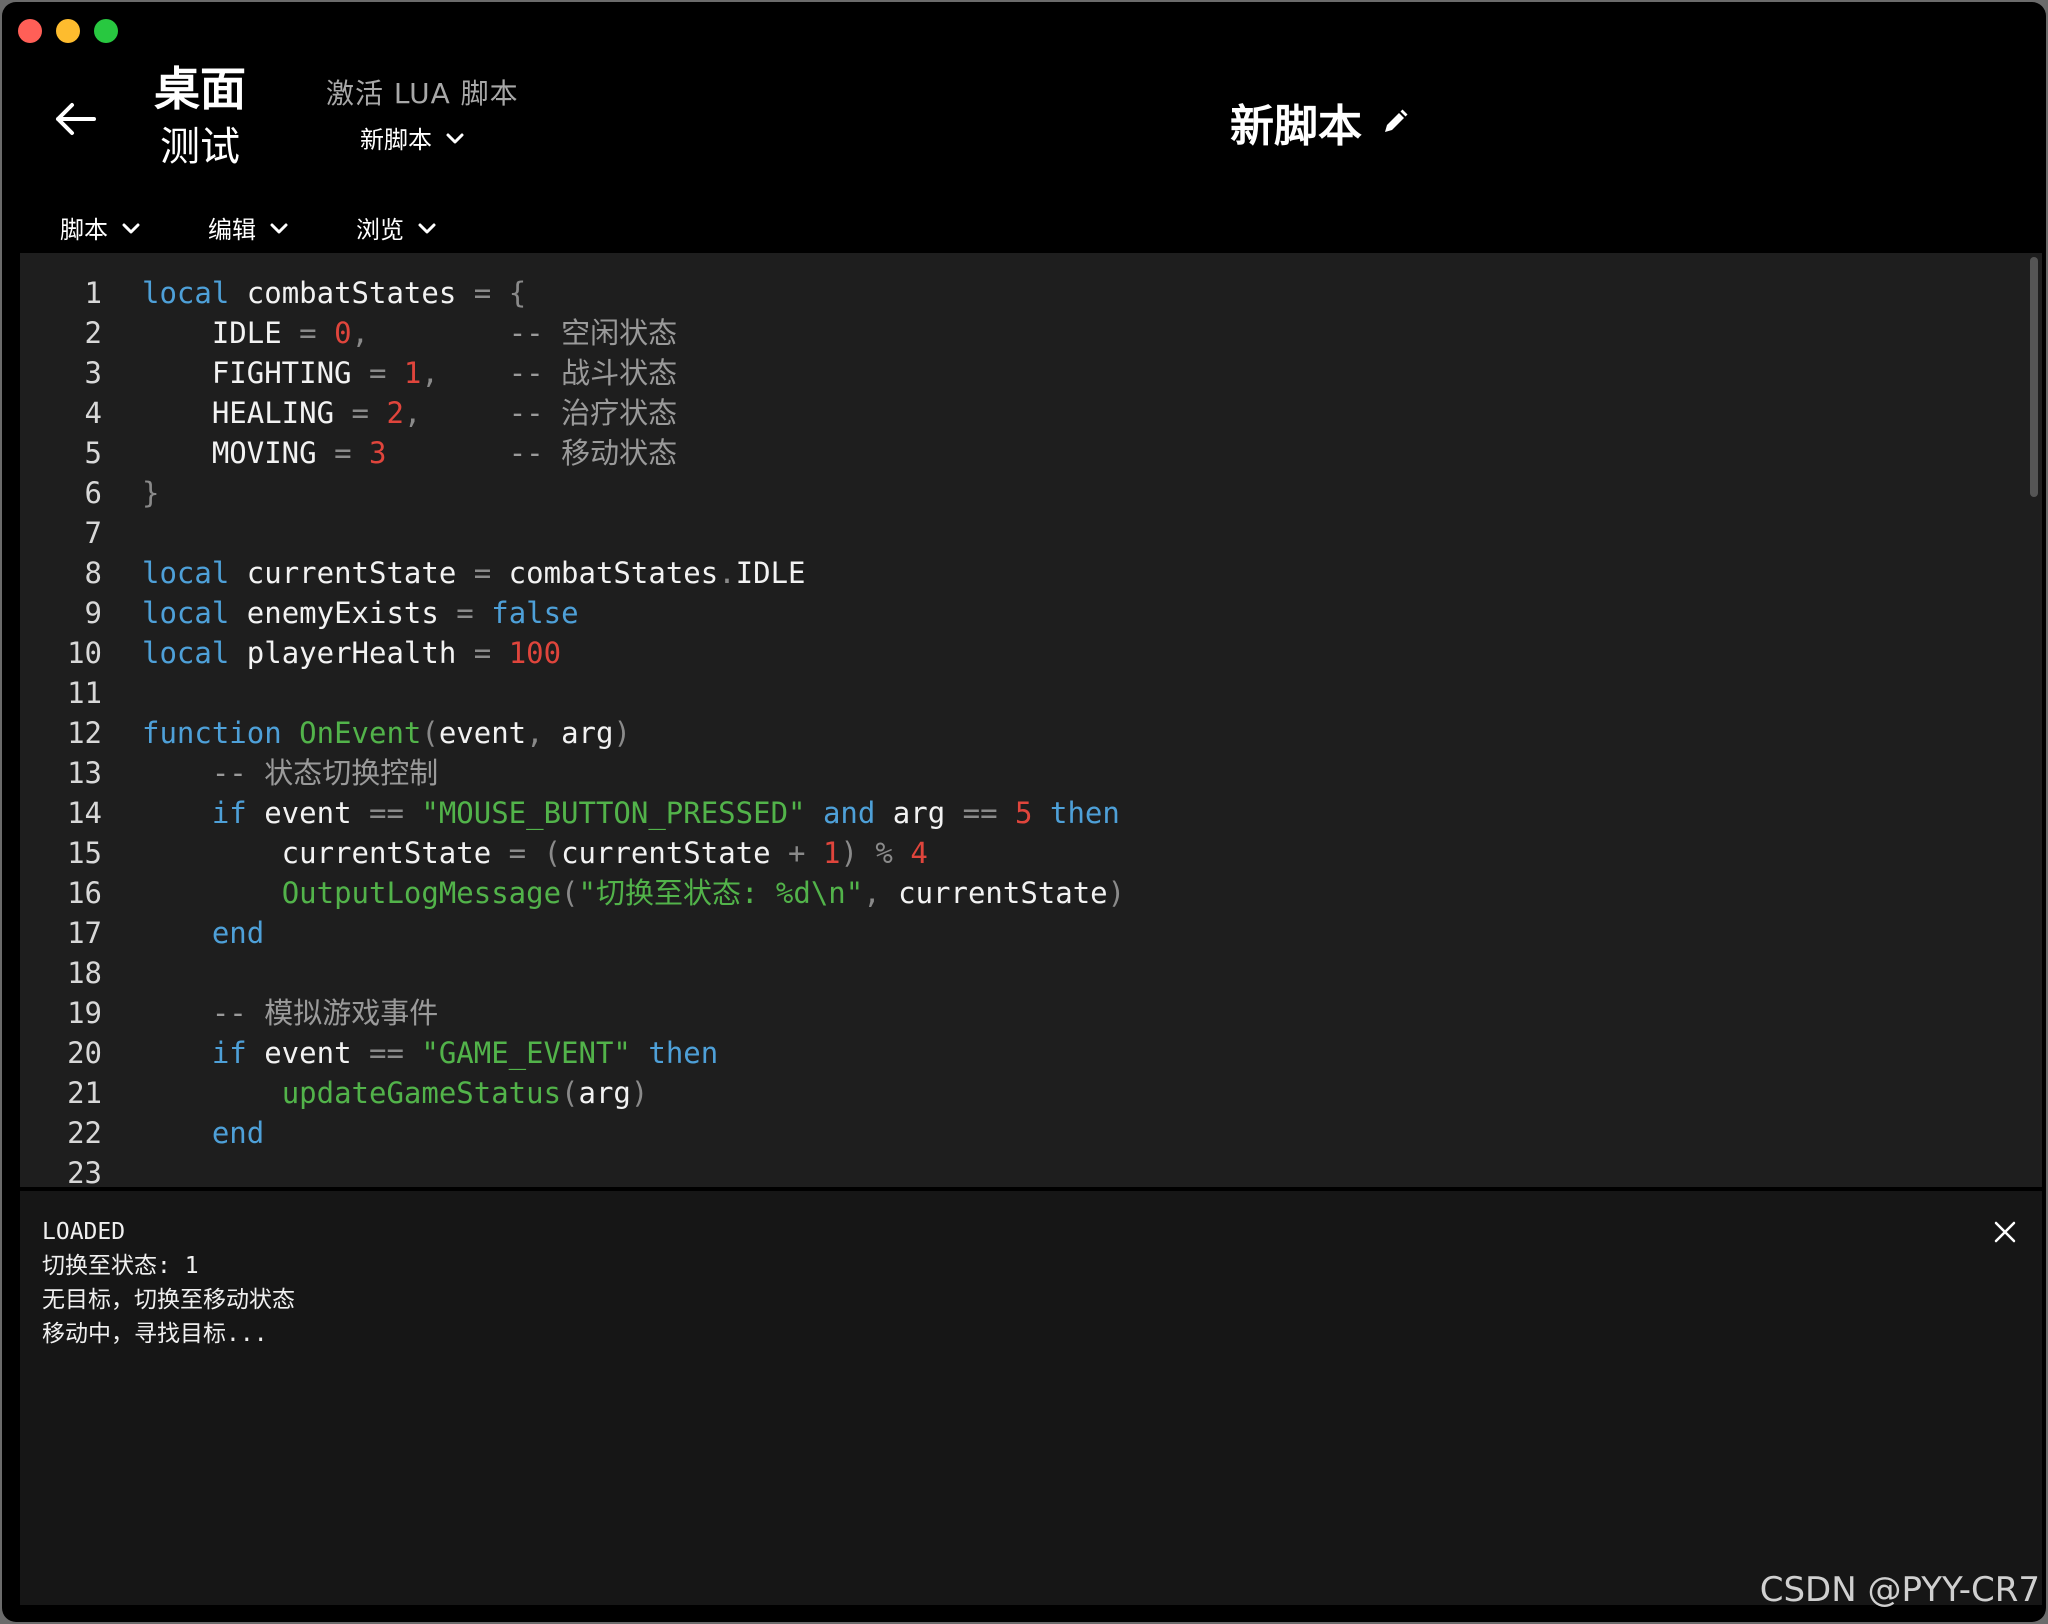 This screenshot has height=1624, width=2048. Describe the element at coordinates (1031, 373) in the screenshot. I see `code-line: 3 FIGHTING = 1, -- 战斗状态` at that location.